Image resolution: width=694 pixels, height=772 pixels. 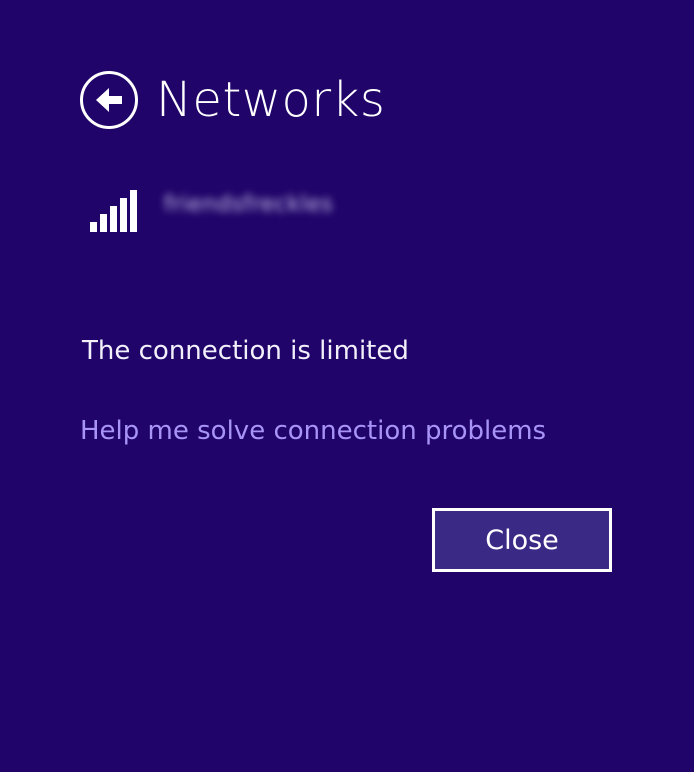 I want to click on network-name: friendsfreckles, so click(x=249, y=204).